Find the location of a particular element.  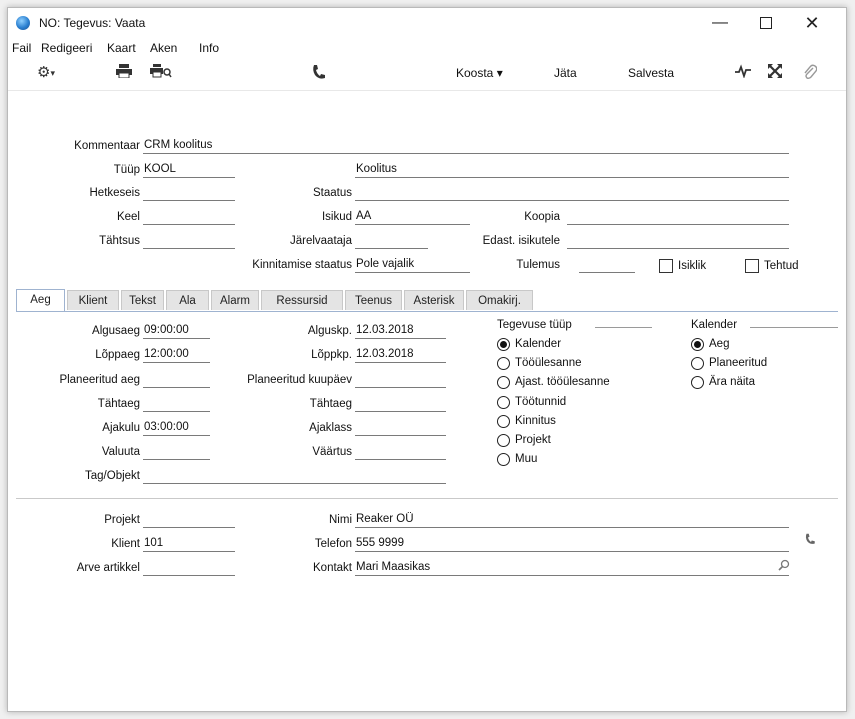

menu-aken: Aken is located at coordinates (163, 48).